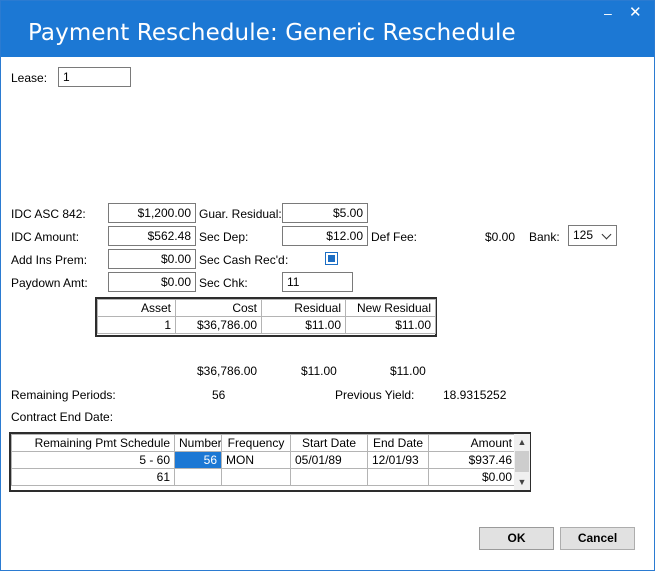  I want to click on schedule-scrollbar: ▲ ▼, so click(522, 462).